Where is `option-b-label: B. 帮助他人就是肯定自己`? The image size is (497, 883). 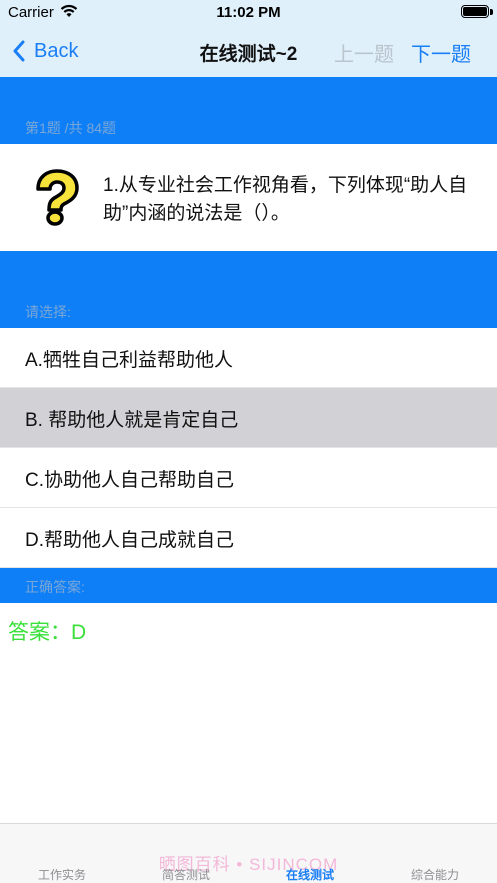 option-b-label: B. 帮助他人就是肯定自己 is located at coordinates (132, 420).